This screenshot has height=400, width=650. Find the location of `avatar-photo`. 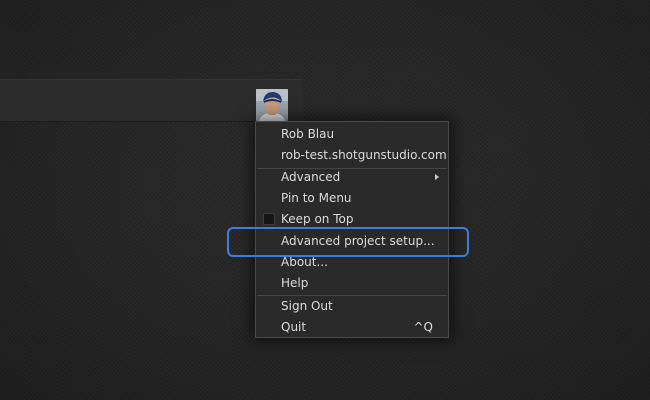

avatar-photo is located at coordinates (272, 105).